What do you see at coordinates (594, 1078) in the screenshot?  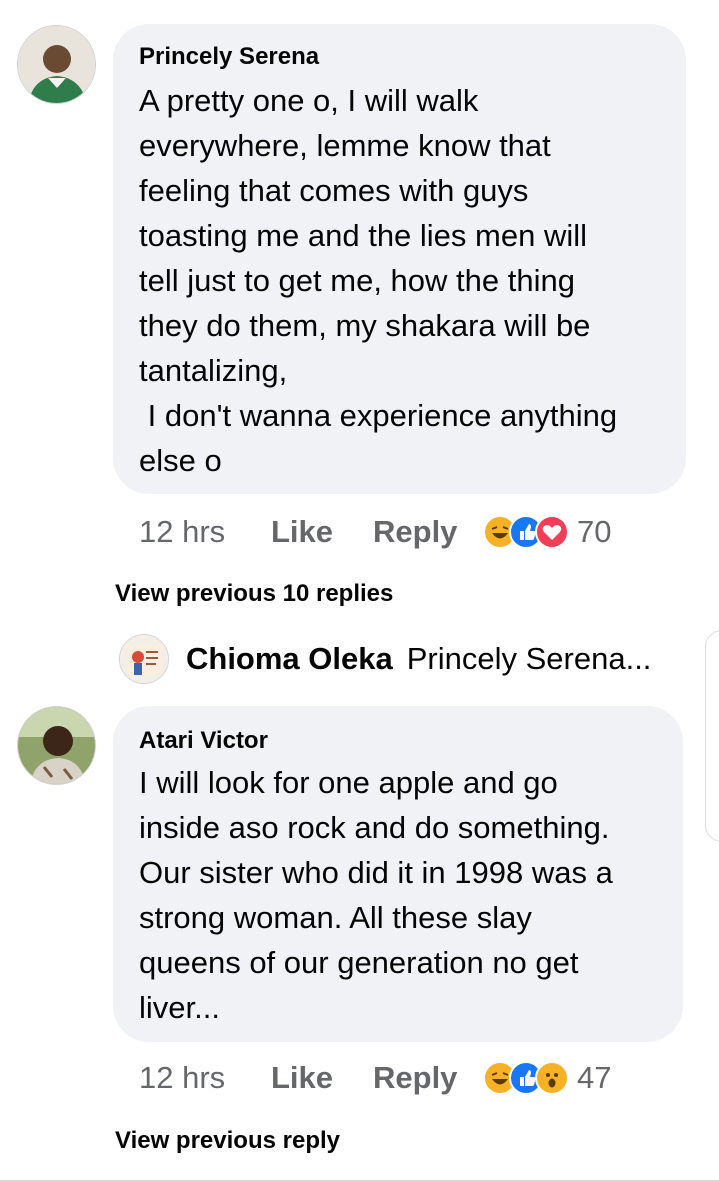 I see `reaction-count: 47` at bounding box center [594, 1078].